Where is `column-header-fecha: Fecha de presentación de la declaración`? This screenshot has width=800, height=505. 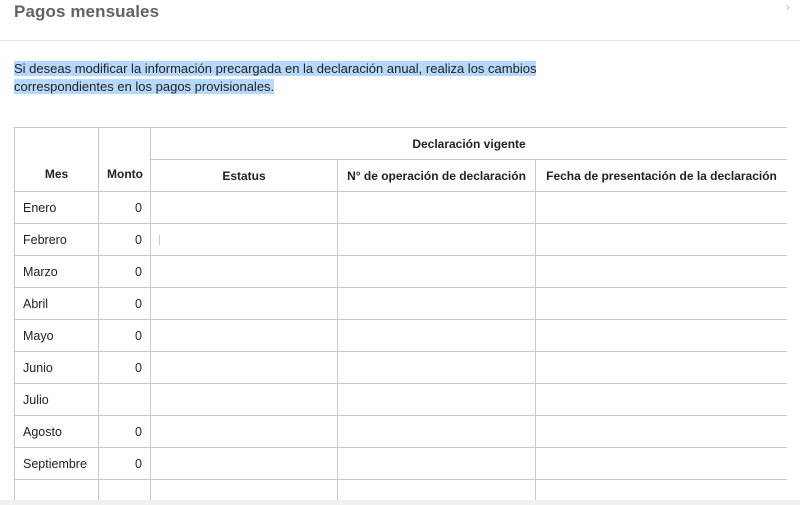 column-header-fecha: Fecha de presentación de la declaración is located at coordinates (660, 175).